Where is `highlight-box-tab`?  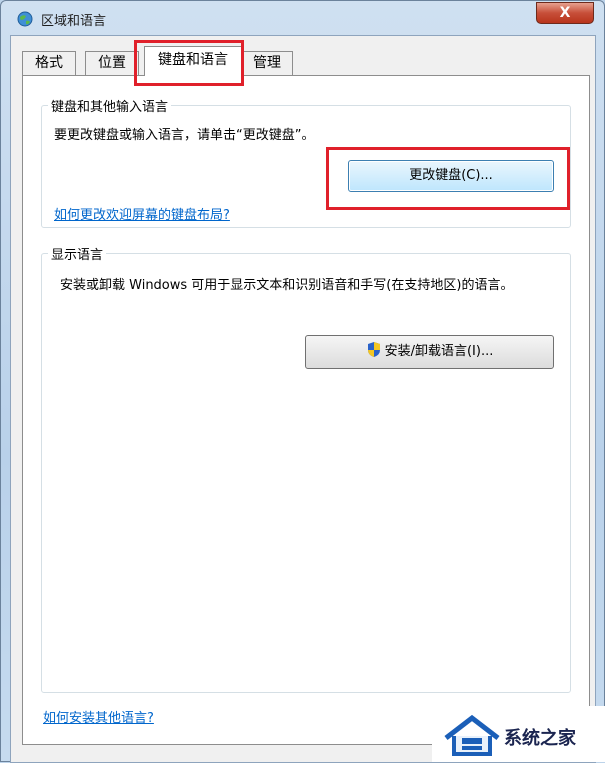
highlight-box-tab is located at coordinates (189, 63).